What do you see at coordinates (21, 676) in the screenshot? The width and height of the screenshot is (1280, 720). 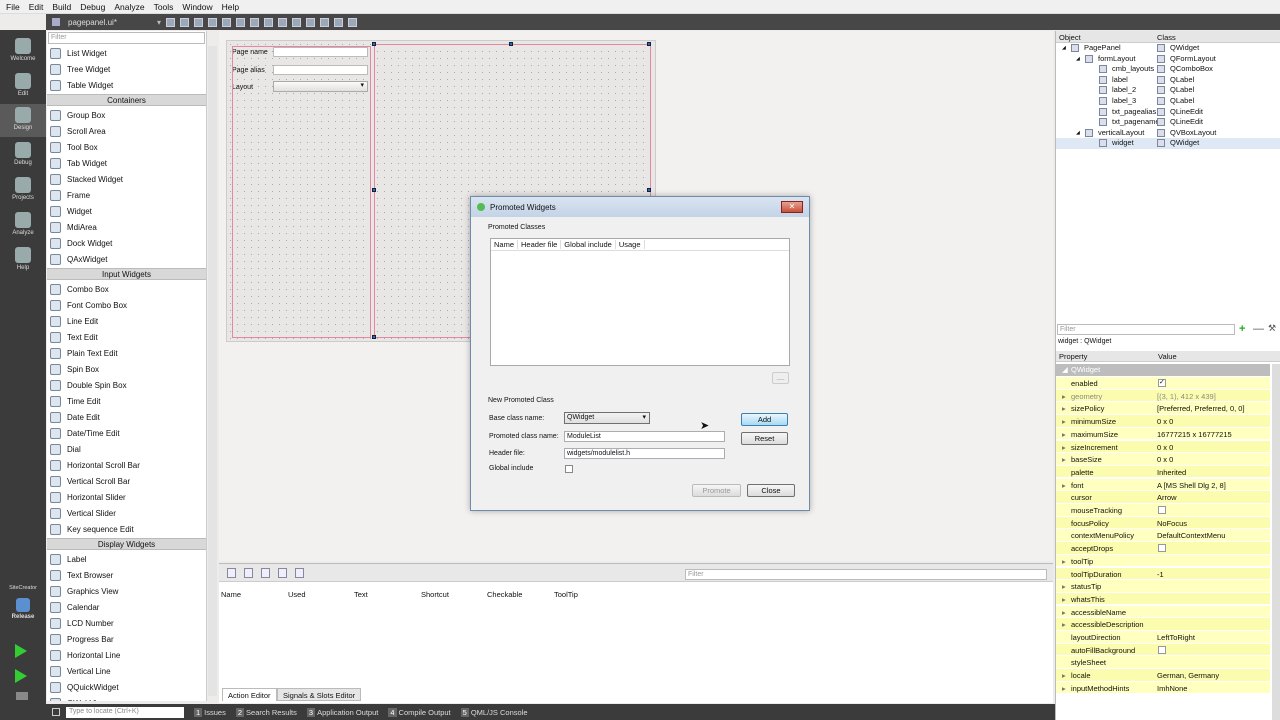 I see `debug-run-icon` at bounding box center [21, 676].